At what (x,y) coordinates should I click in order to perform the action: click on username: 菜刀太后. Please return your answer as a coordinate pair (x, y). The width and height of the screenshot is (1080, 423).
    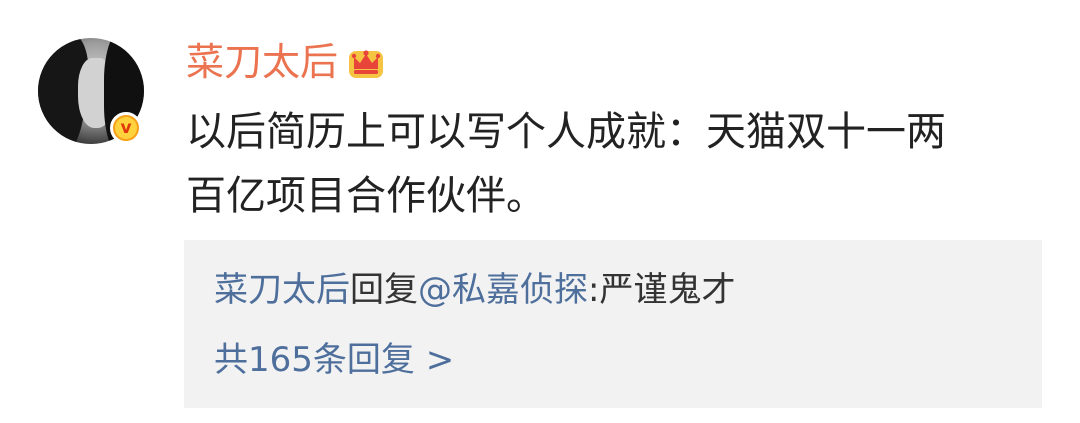
    Looking at the image, I should click on (262, 62).